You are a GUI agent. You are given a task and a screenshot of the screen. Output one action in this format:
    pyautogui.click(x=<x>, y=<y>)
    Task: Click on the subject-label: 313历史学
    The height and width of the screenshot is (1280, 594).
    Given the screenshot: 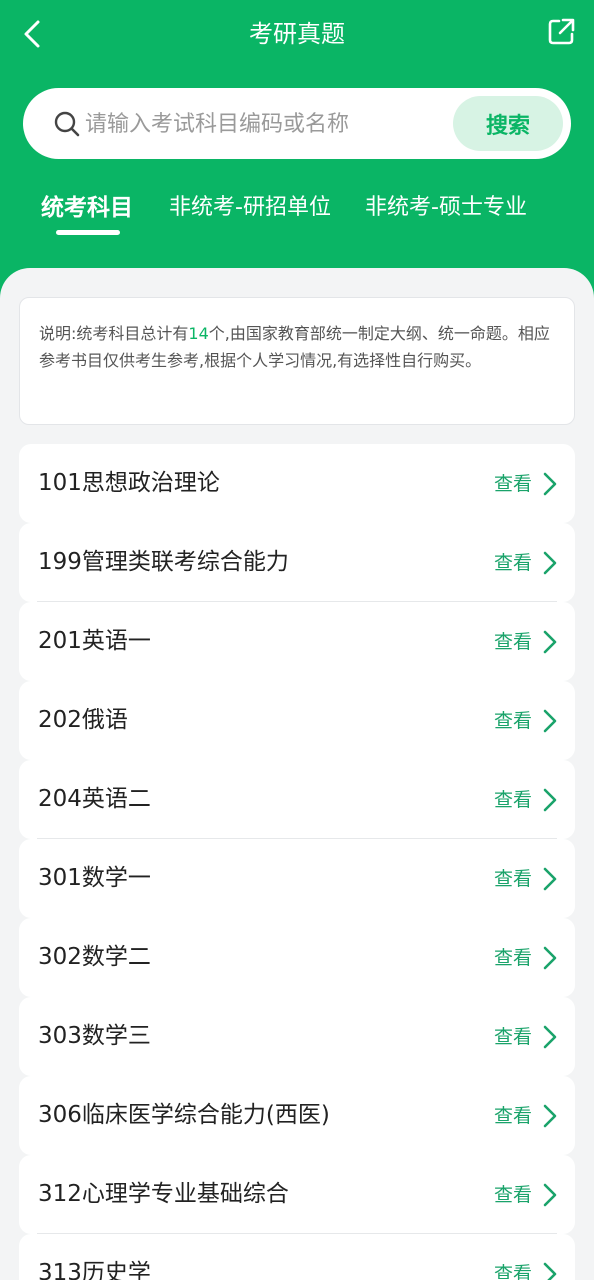 What is the action you would take?
    pyautogui.click(x=94, y=1270)
    